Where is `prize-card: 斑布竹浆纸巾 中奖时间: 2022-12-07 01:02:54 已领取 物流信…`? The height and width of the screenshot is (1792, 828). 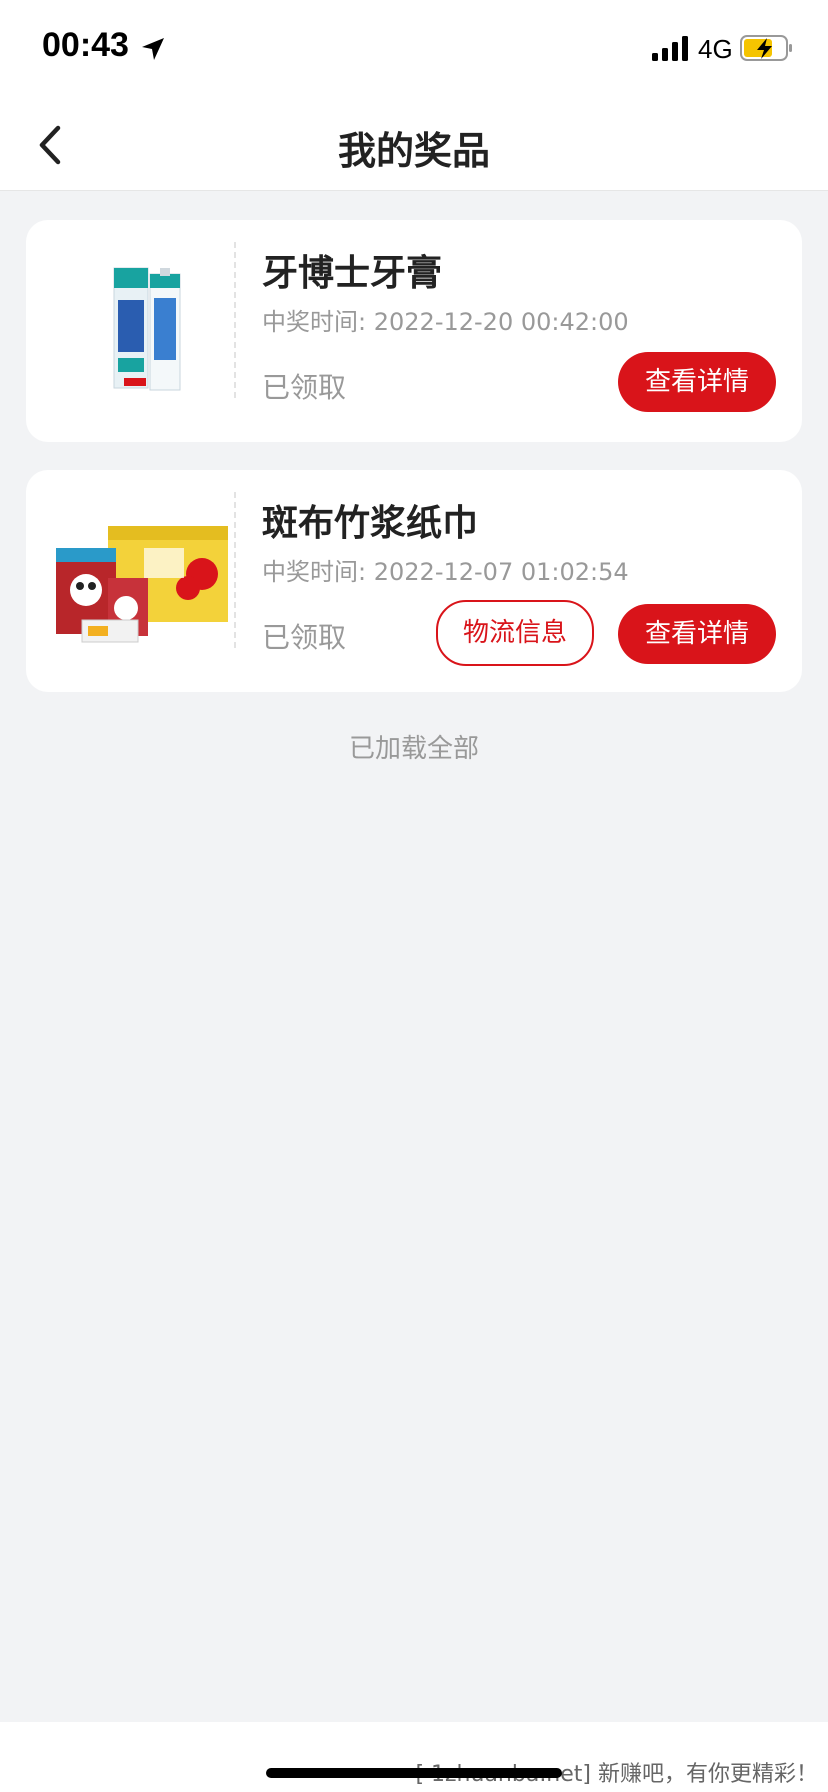 prize-card: 斑布竹浆纸巾 中奖时间: 2022-12-07 01:02:54 已领取 物流信… is located at coordinates (414, 581).